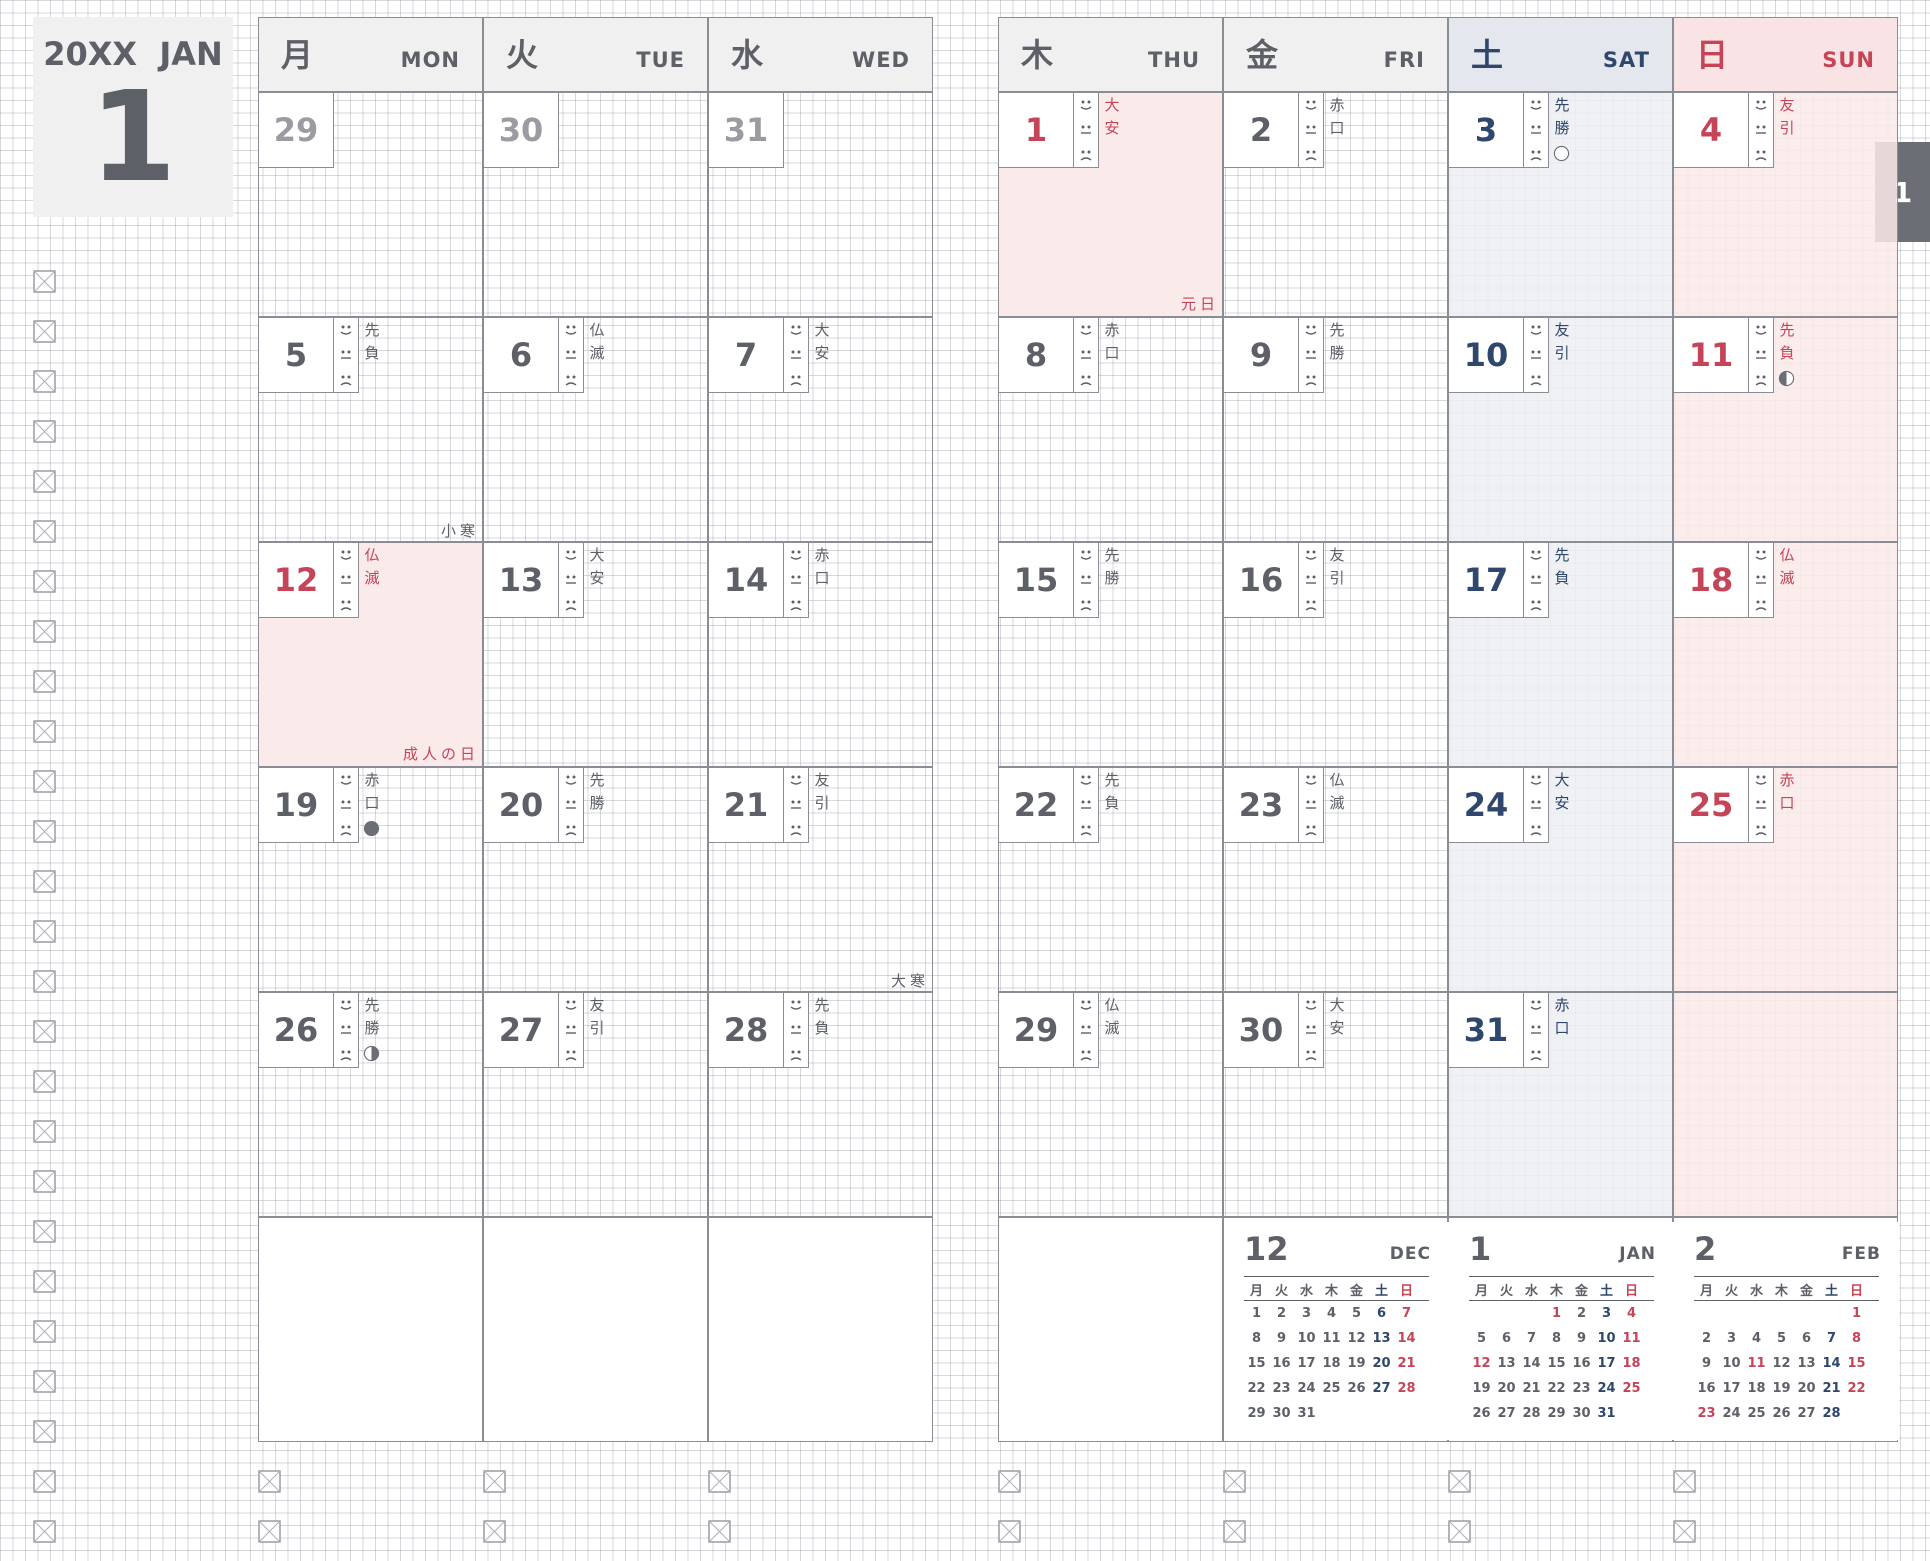 The image size is (1930, 1561). What do you see at coordinates (595, 1104) in the screenshot?
I see `day-cell: 27 友引` at bounding box center [595, 1104].